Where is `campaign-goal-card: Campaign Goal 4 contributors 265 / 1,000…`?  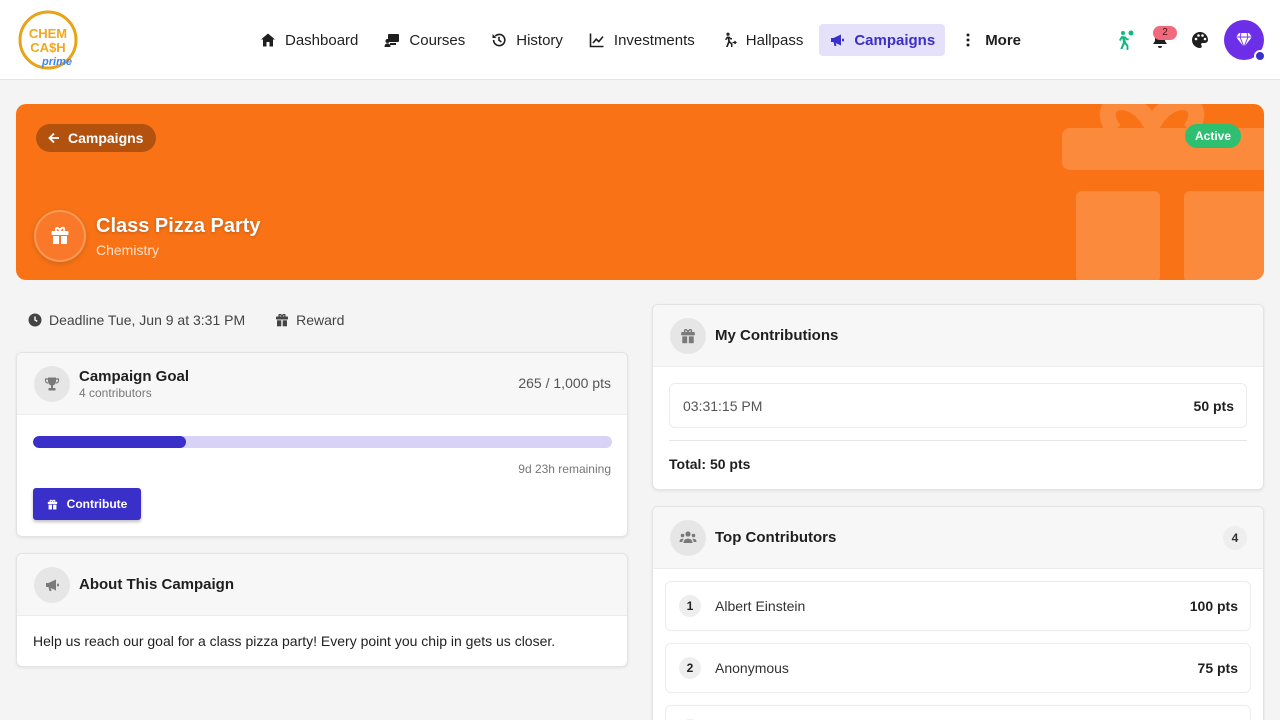
campaign-goal-card: Campaign Goal 4 contributors 265 / 1,000… is located at coordinates (322, 444).